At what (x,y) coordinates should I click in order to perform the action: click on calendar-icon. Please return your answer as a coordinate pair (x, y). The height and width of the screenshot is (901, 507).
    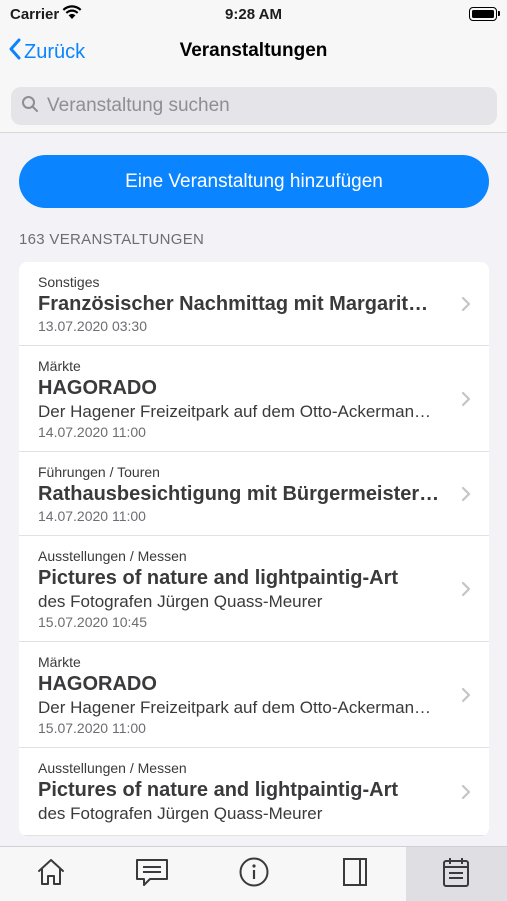
    Looking at the image, I should click on (456, 874).